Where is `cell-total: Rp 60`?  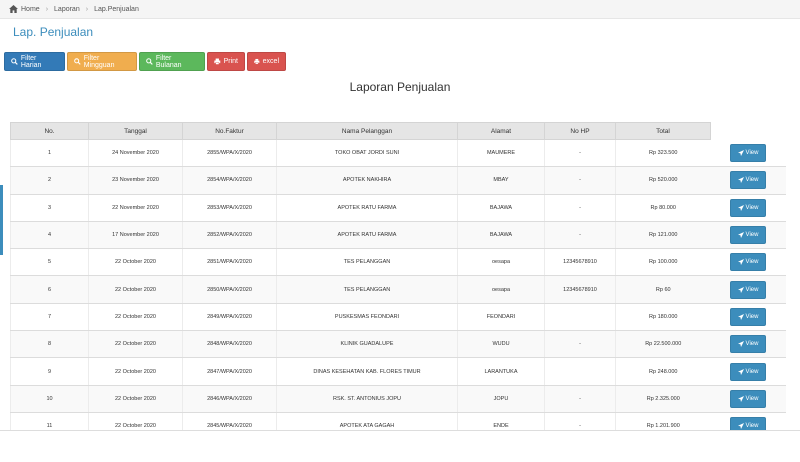 cell-total: Rp 60 is located at coordinates (663, 289).